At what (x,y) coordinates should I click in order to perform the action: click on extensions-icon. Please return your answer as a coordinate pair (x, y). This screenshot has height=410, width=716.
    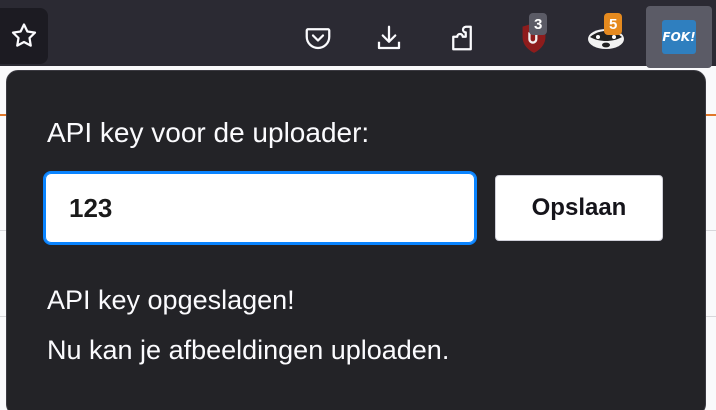
    Looking at the image, I should click on (462, 38).